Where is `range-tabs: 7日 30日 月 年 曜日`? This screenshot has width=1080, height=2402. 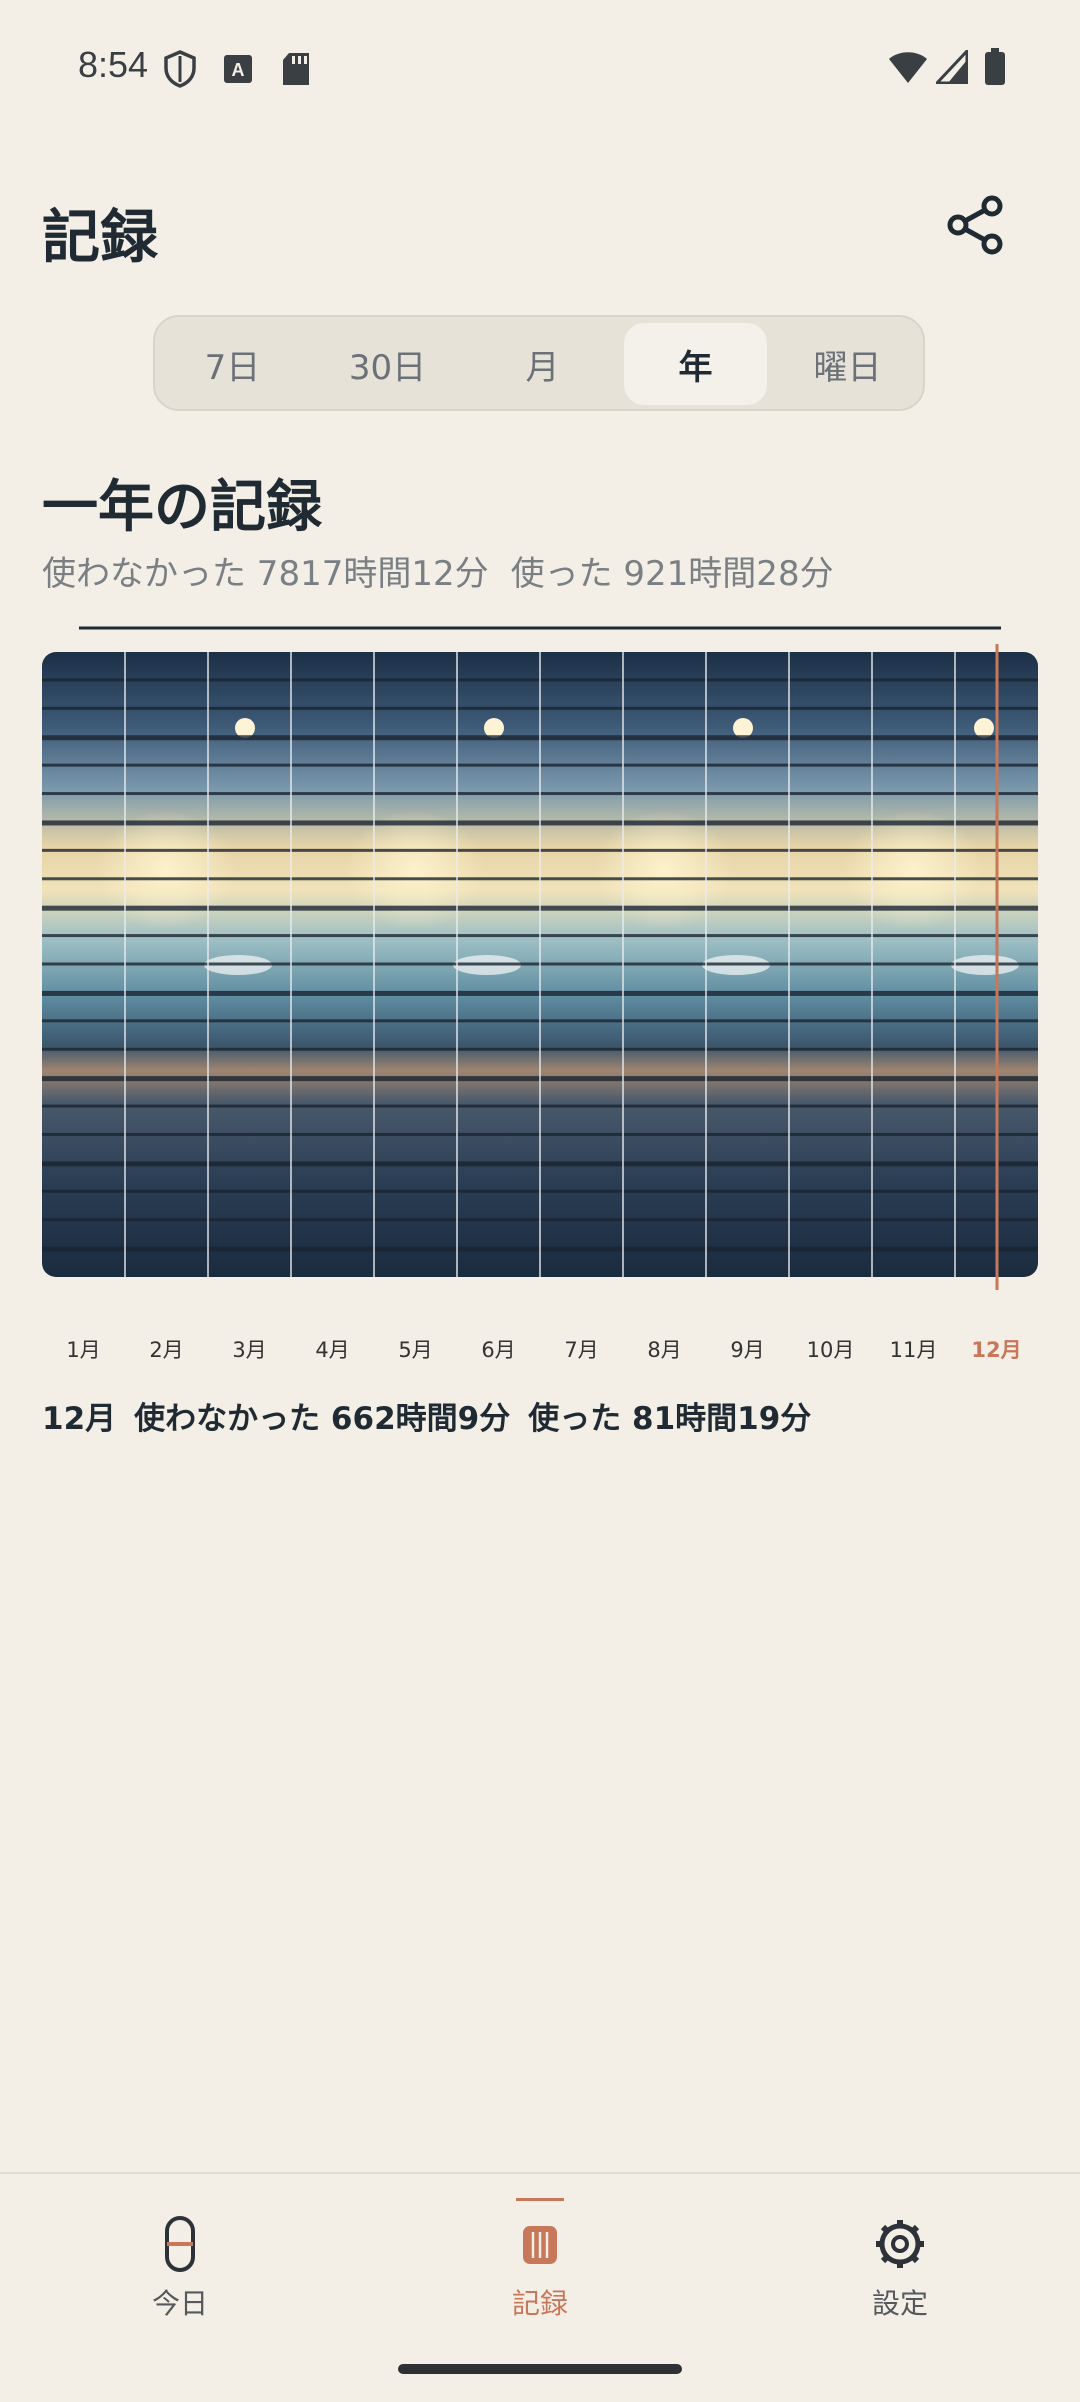 range-tabs: 7日 30日 月 年 曜日 is located at coordinates (539, 363).